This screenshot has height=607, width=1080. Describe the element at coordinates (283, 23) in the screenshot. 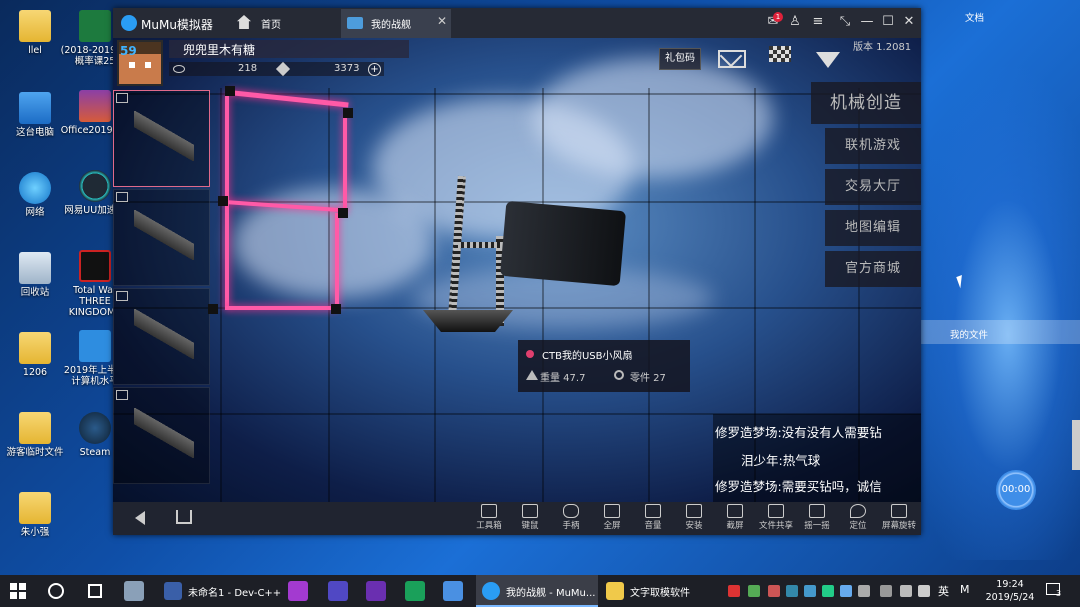

I see `tab-home: 首页` at that location.